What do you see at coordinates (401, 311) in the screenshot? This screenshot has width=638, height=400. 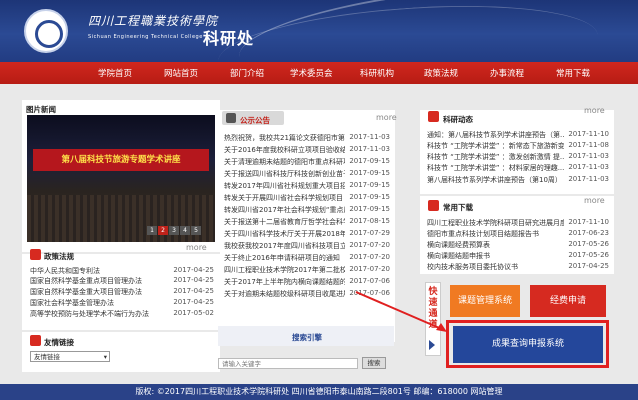 I see `annotation-arrow` at bounding box center [401, 311].